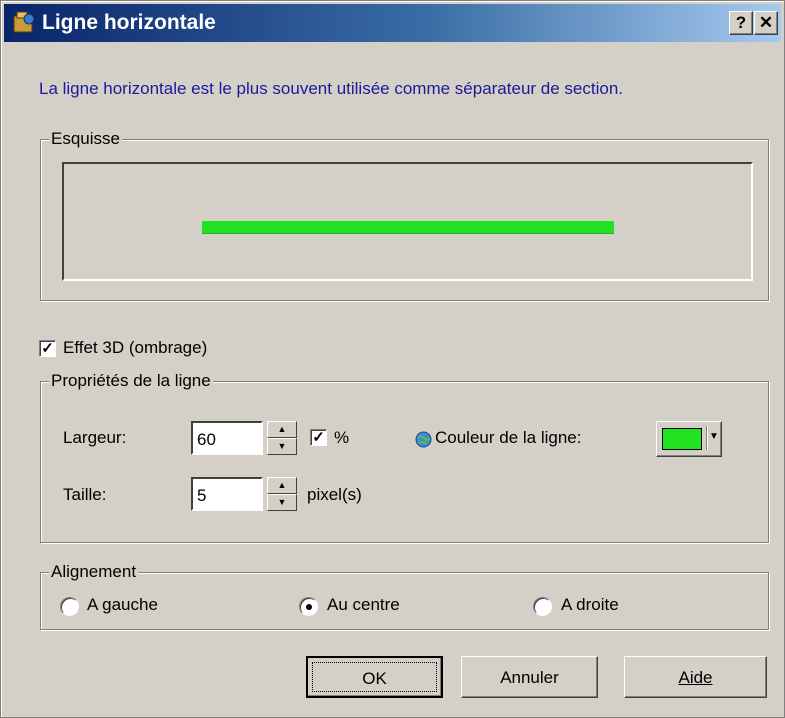 This screenshot has width=785, height=718. Describe the element at coordinates (714, 436) in the screenshot. I see `chevron-down-icon: ▼` at that location.